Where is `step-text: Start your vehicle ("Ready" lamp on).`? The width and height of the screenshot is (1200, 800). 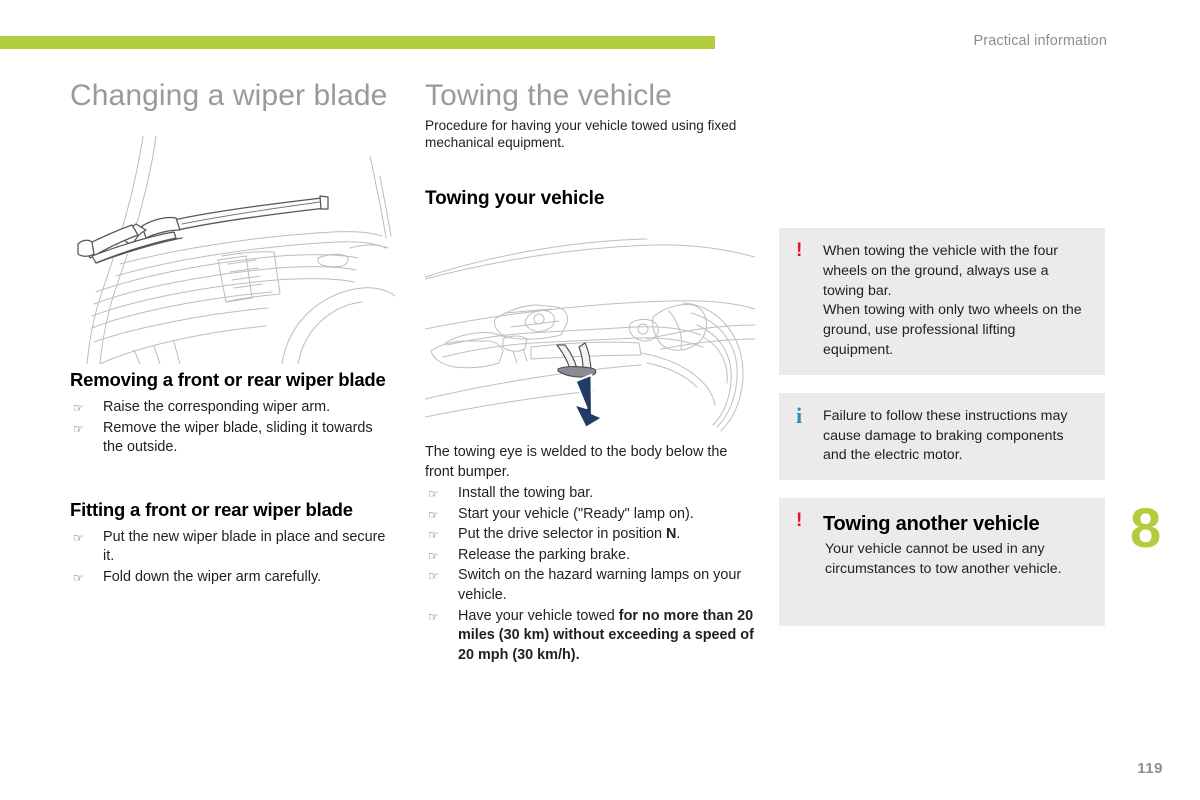 step-text: Start your vehicle ("Ready" lamp on). is located at coordinates (576, 513).